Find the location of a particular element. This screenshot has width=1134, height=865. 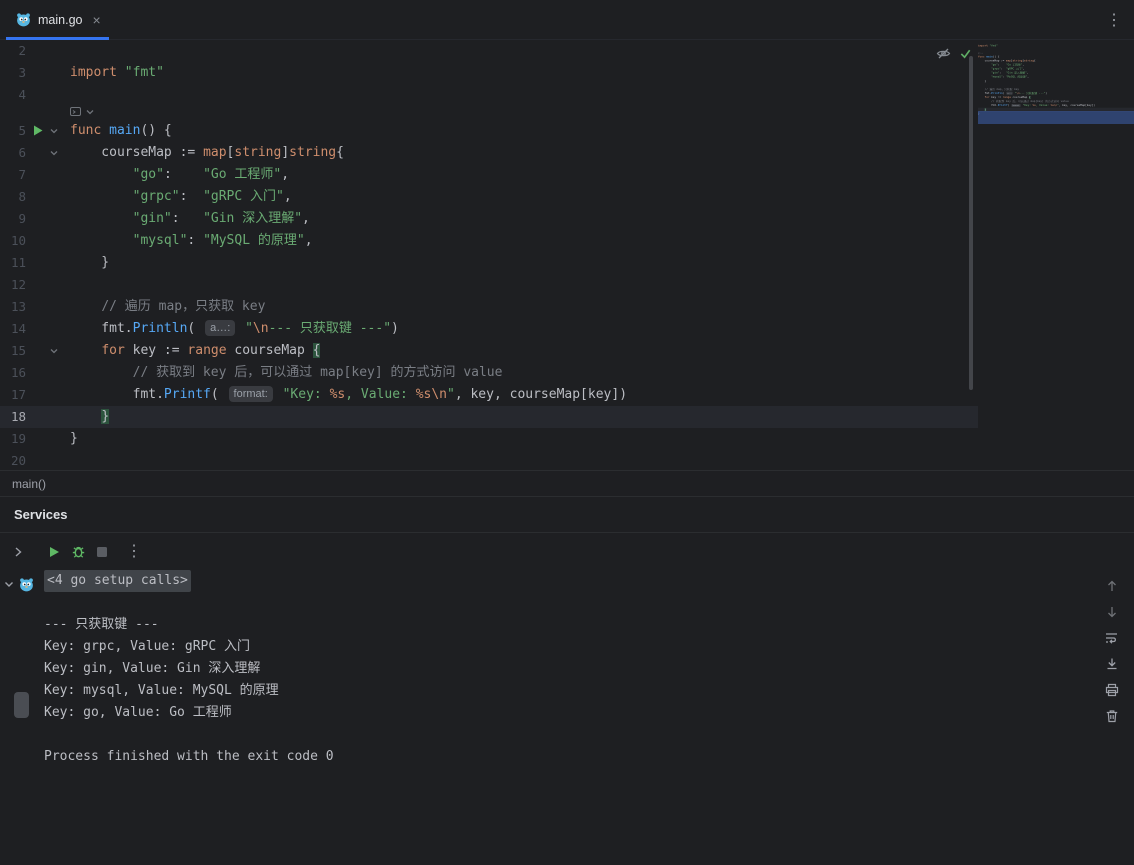

tabbar-options-icon: ⋮ is located at coordinates (1114, 20).